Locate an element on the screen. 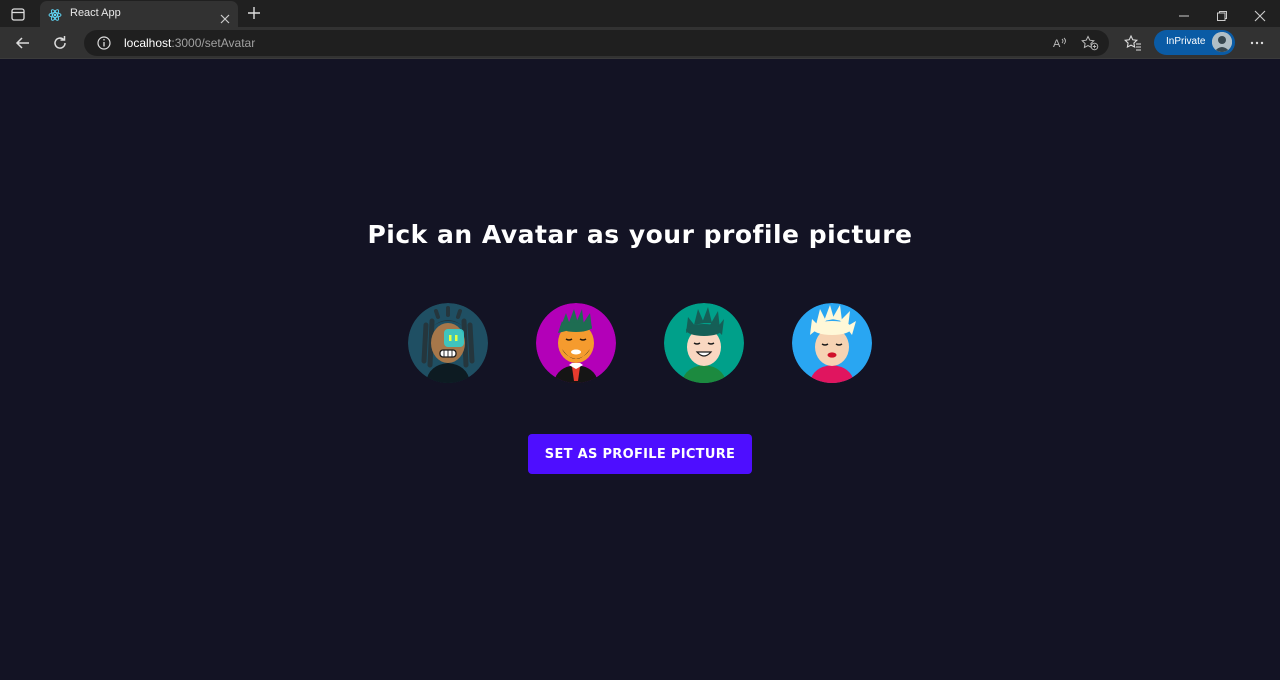 This screenshot has height=680, width=1280. new-tab-icon is located at coordinates (254, 13).